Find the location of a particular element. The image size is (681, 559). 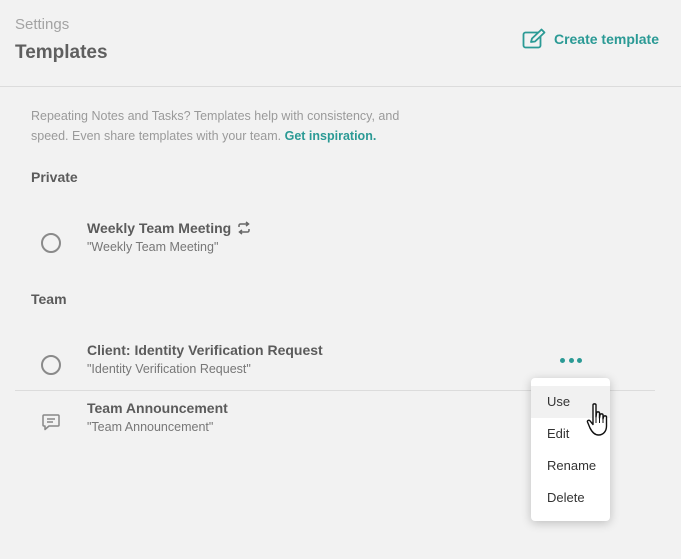

template-title: Weekly Team Meeting is located at coordinates (169, 228).